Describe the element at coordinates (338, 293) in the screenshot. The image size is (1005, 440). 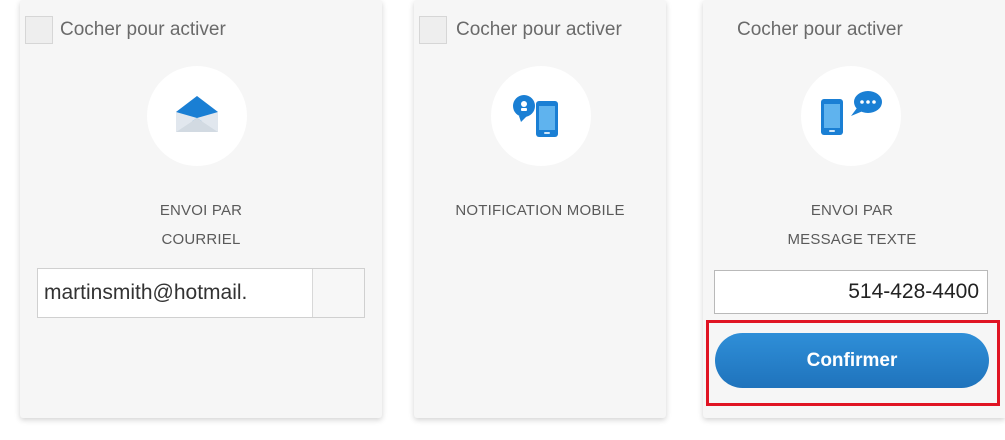
I see `email-field-button` at that location.